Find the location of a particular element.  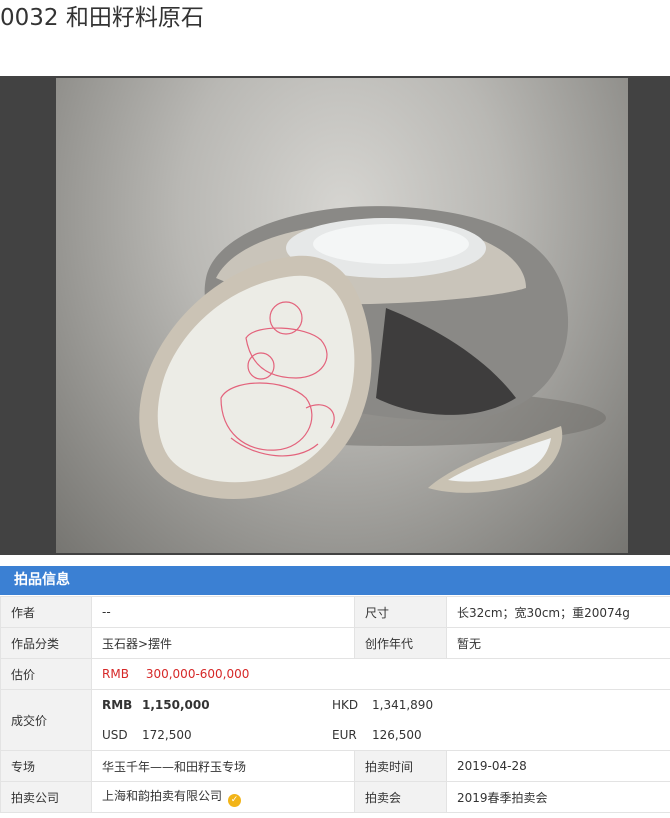

table-row: 作品分类 玉石器>摆件 创作年代 暂无 is located at coordinates (335, 643).